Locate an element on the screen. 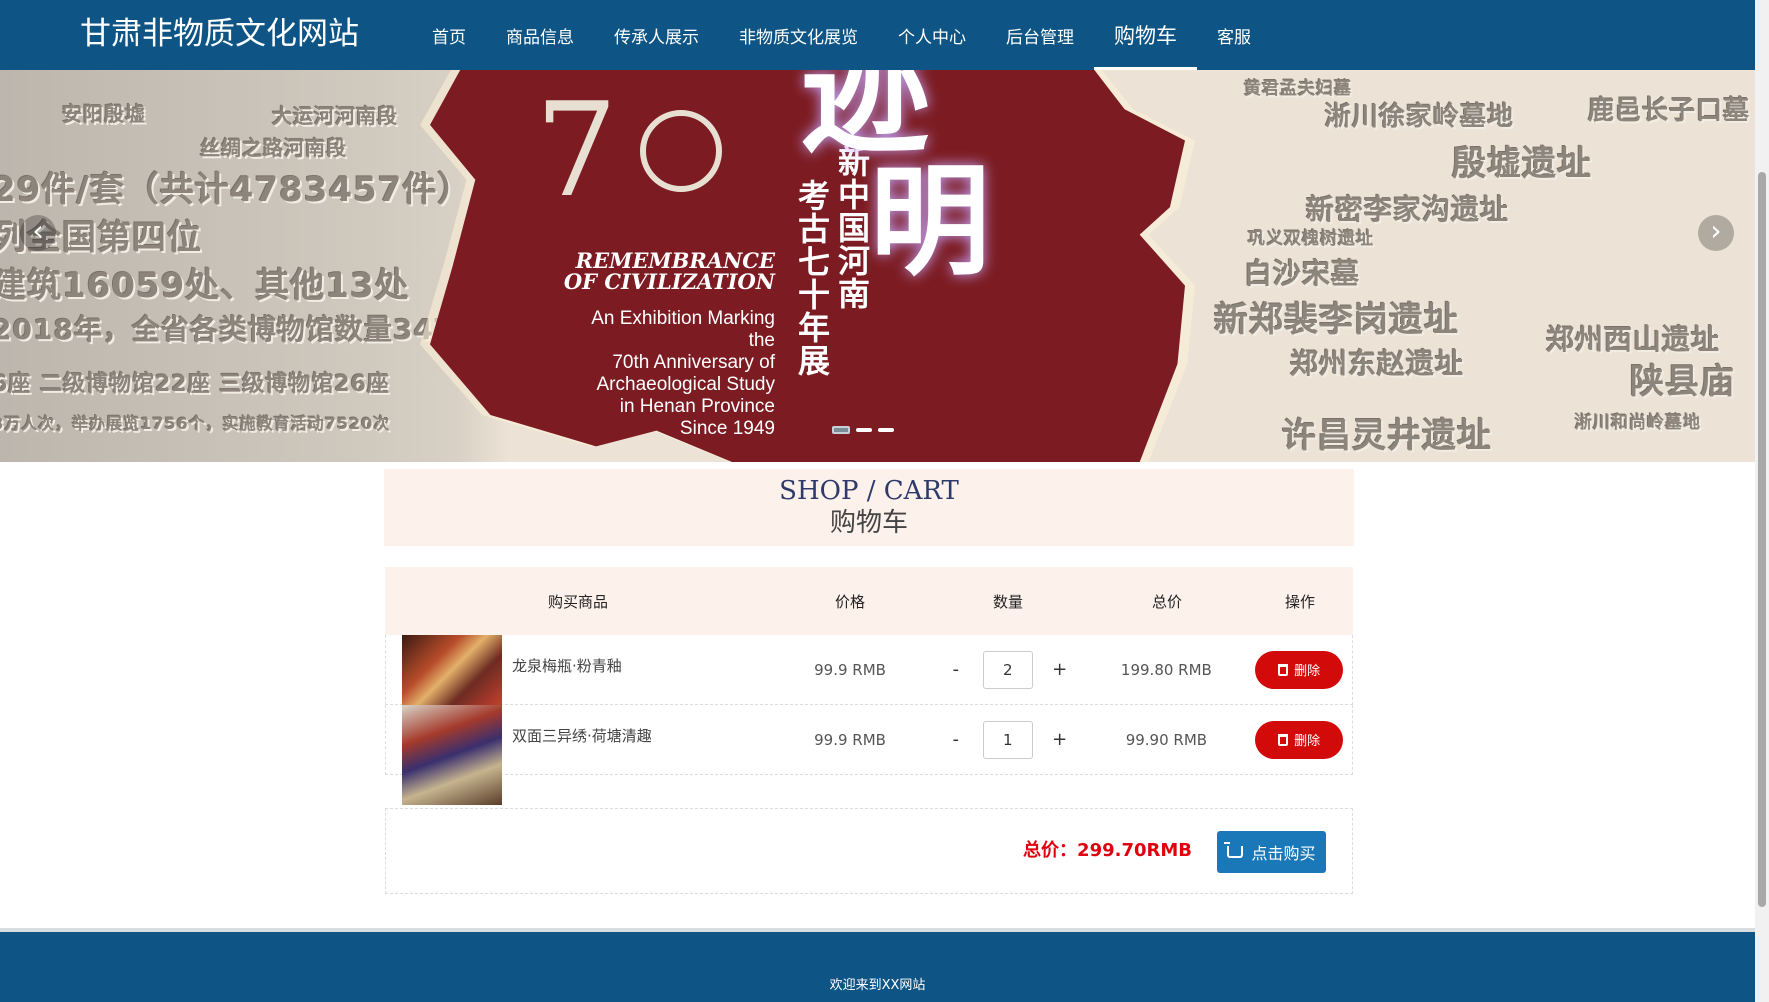 This screenshot has height=1002, width=1769. carousel-indicators is located at coordinates (863, 430).